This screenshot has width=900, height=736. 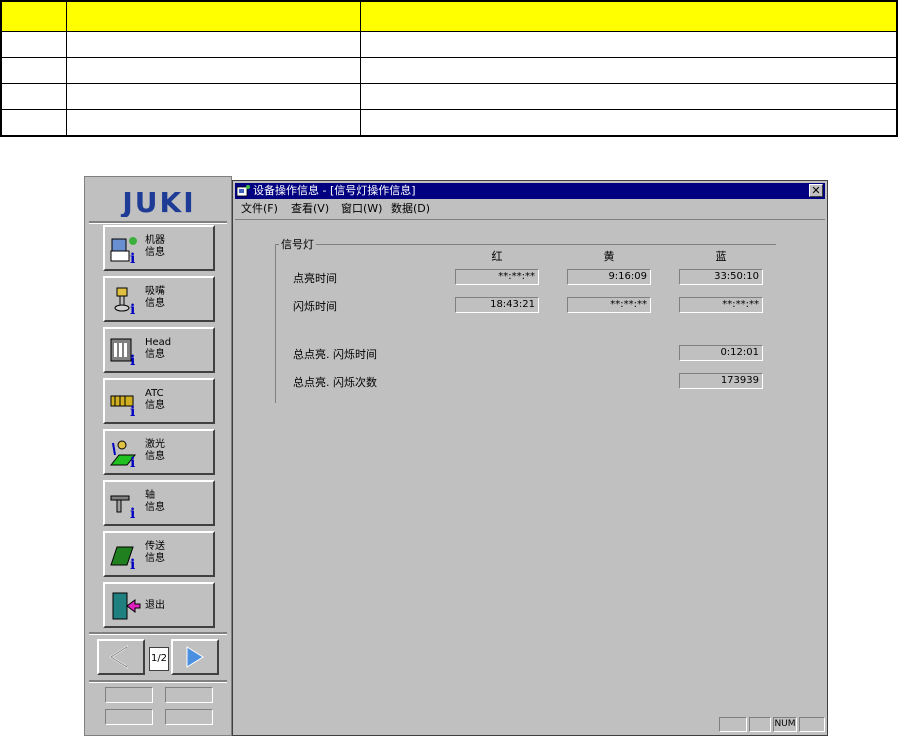 What do you see at coordinates (497, 277) in the screenshot?
I see `on-red-field: **:**:**` at bounding box center [497, 277].